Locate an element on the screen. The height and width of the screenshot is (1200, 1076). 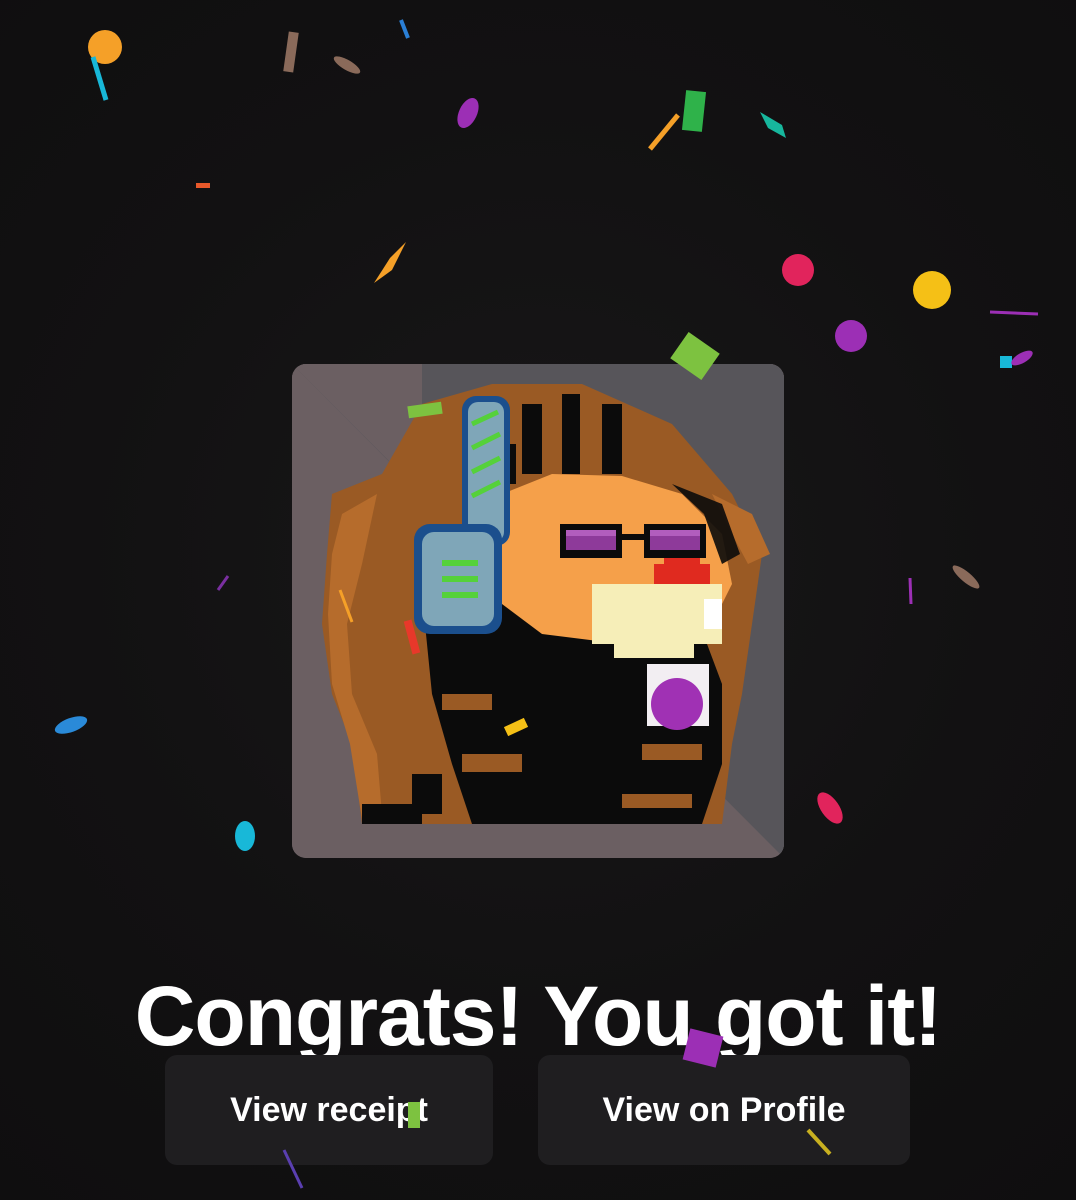
view-on-profile-label: View on Profile is located at coordinates (724, 1109).